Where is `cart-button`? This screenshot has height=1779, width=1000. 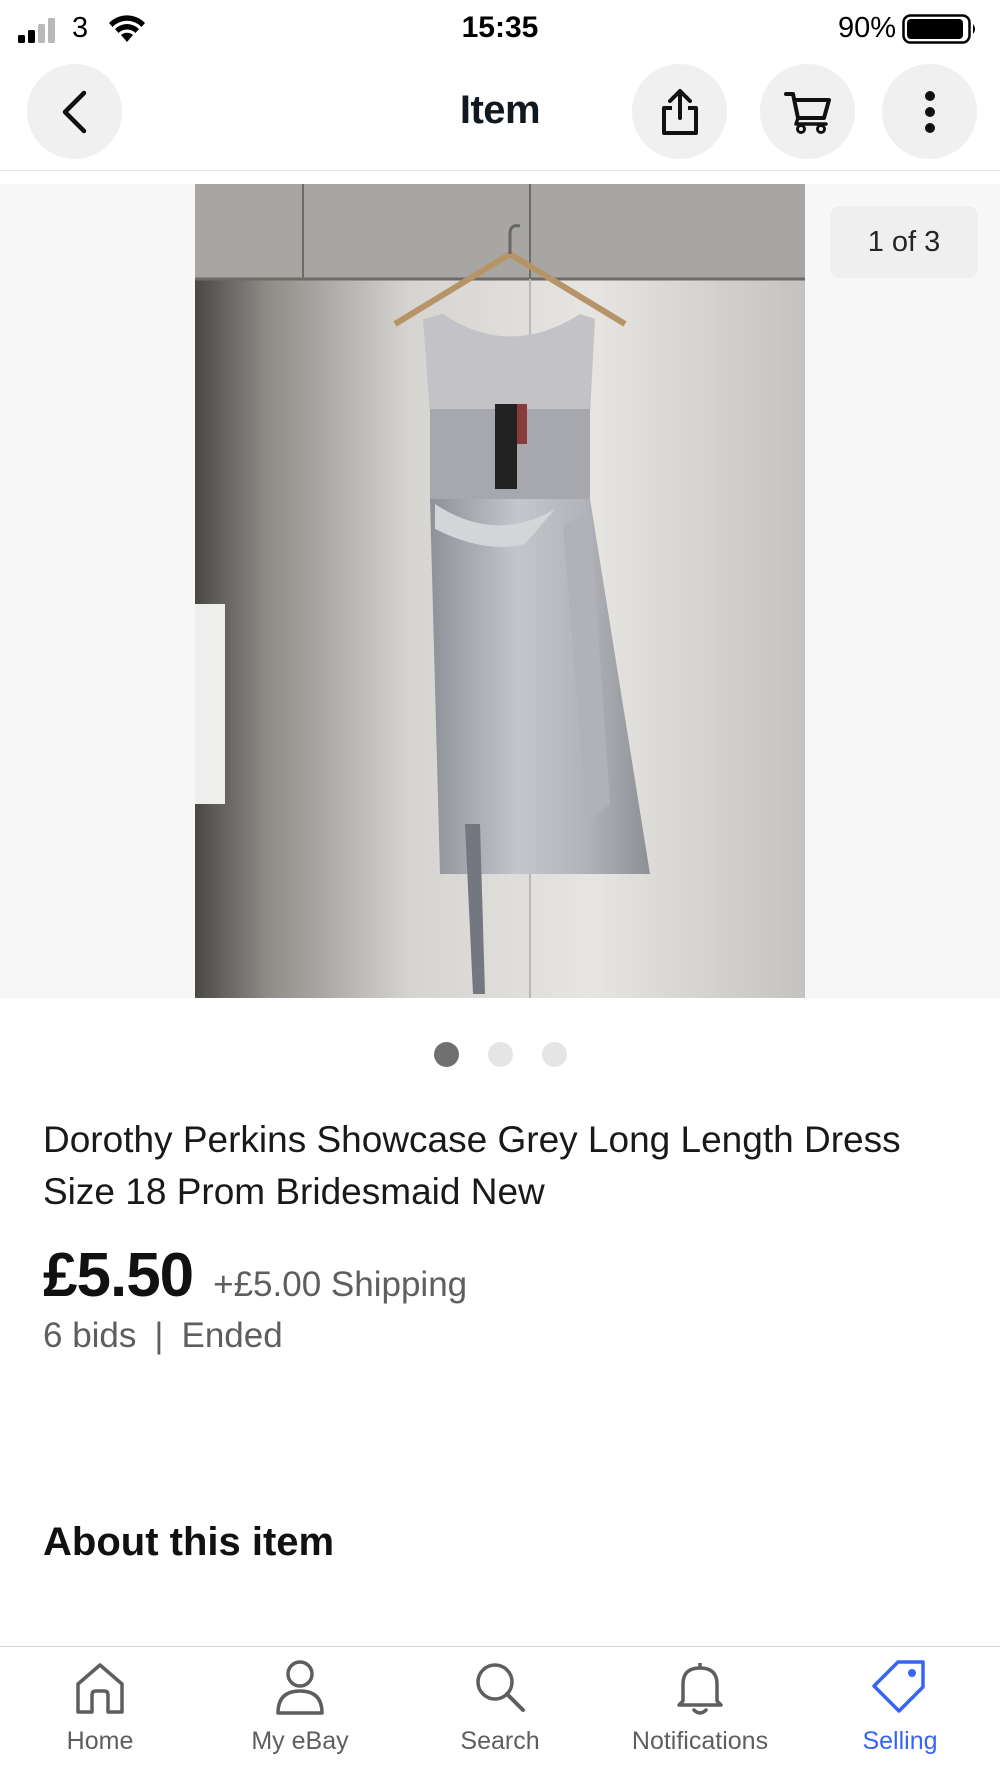
cart-button is located at coordinates (807, 111).